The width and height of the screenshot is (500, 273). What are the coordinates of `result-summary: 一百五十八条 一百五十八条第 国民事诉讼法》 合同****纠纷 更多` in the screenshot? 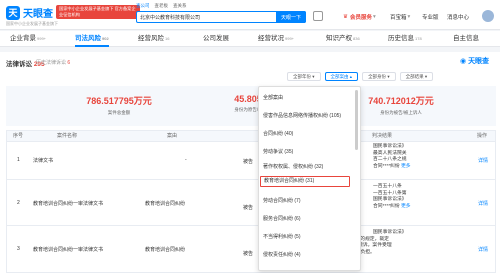 It's located at (392, 196).